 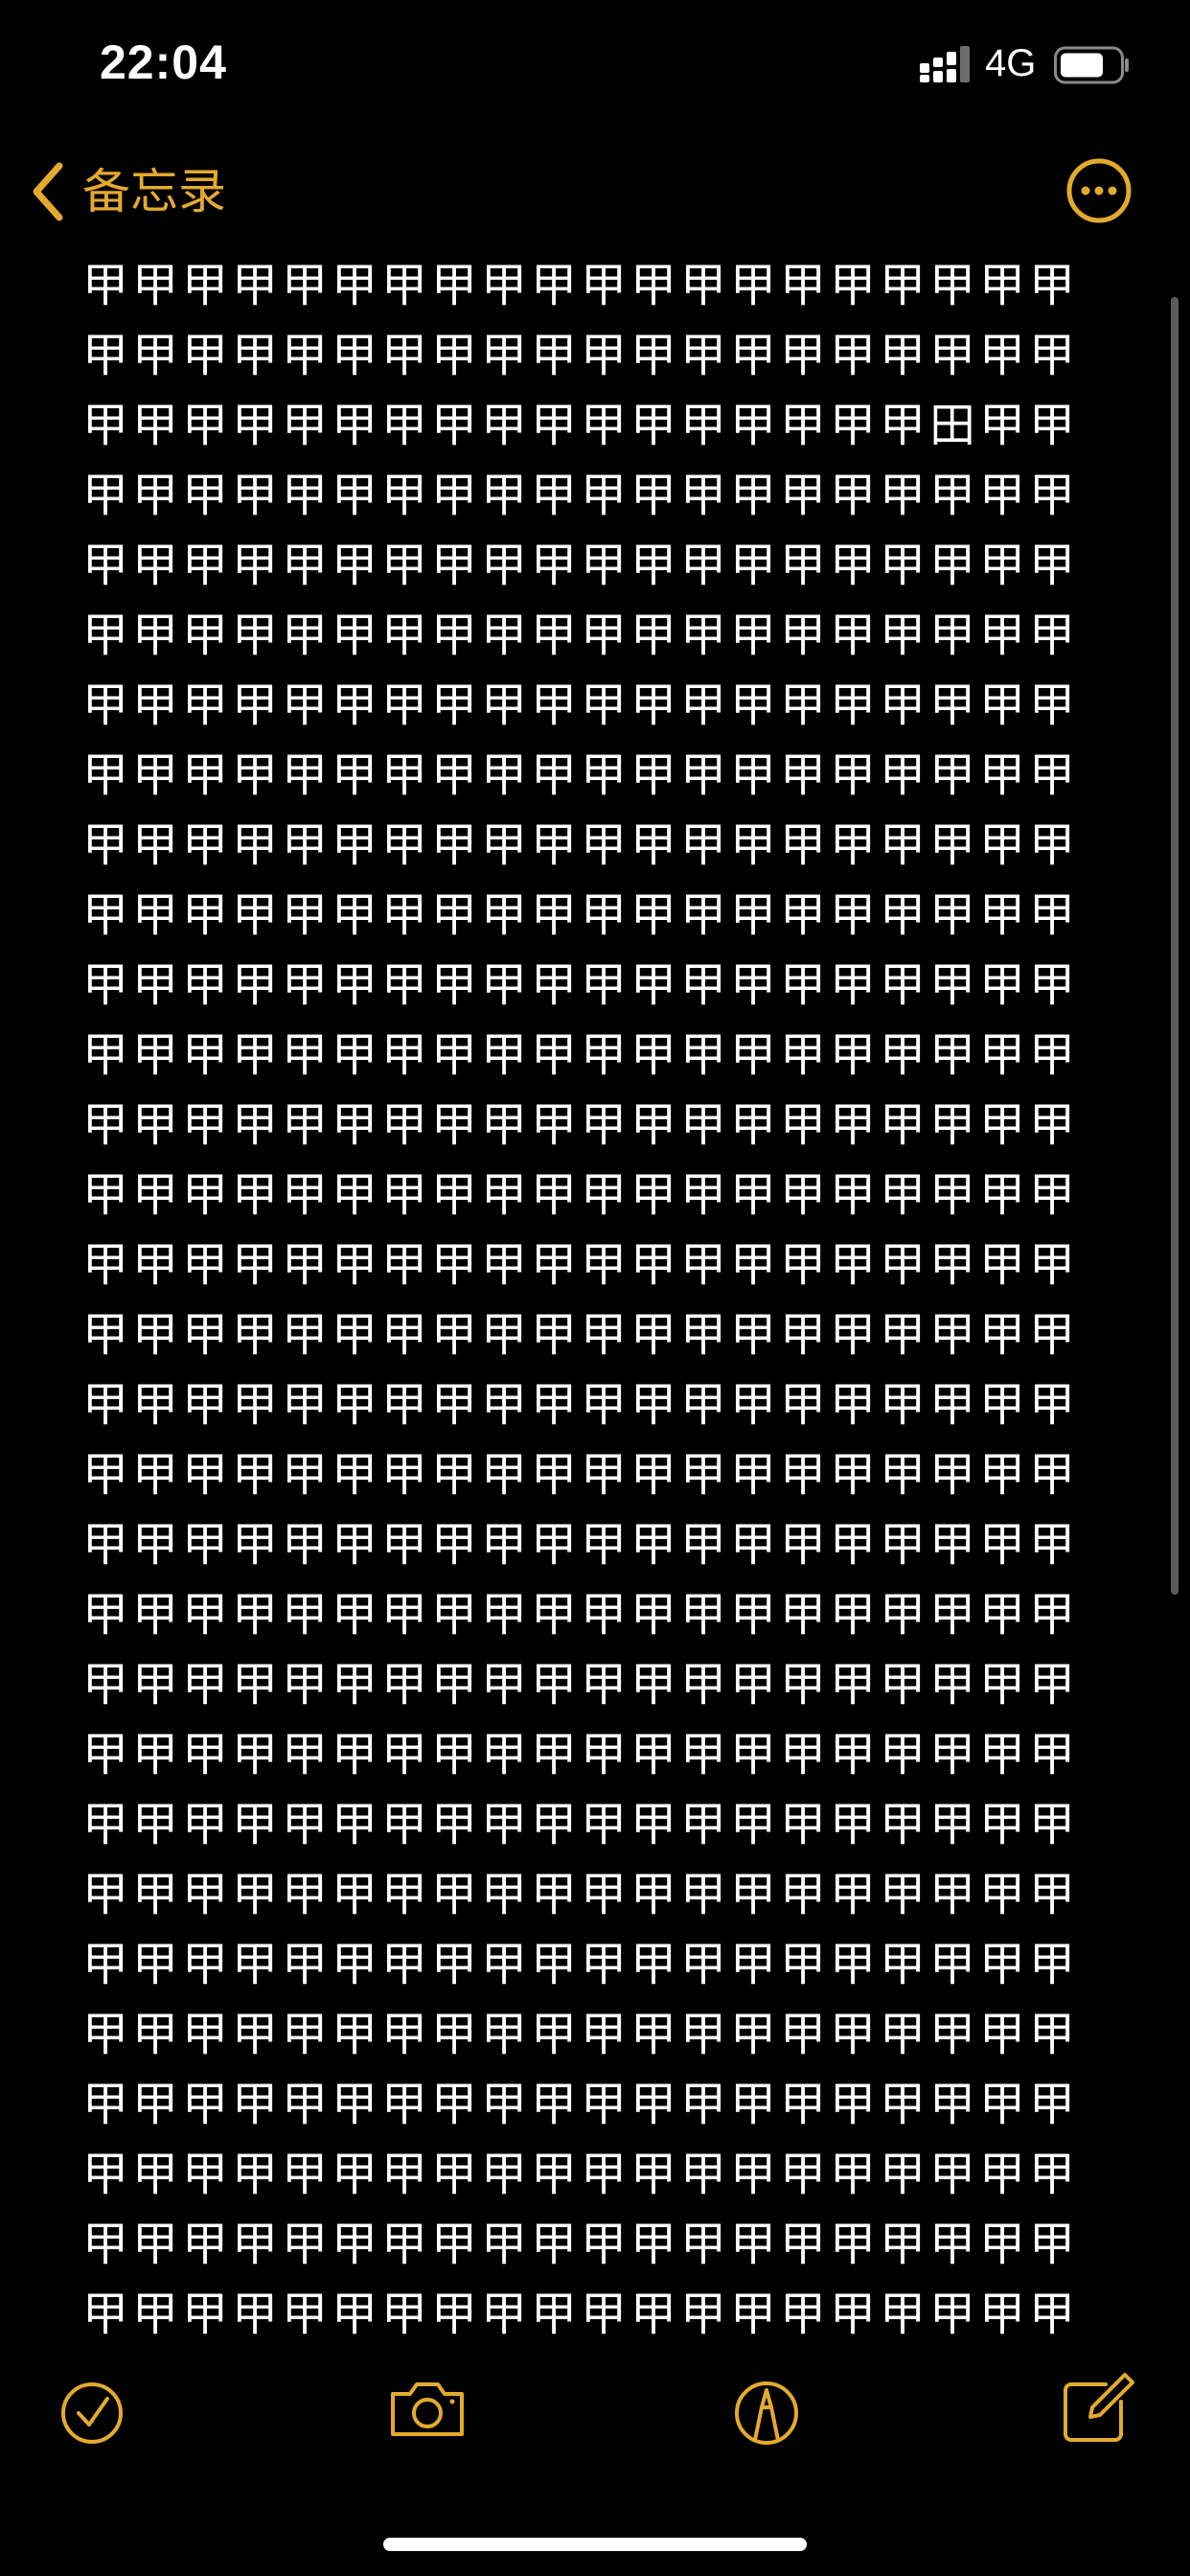 I want to click on home-indicator, so click(x=595, y=2544).